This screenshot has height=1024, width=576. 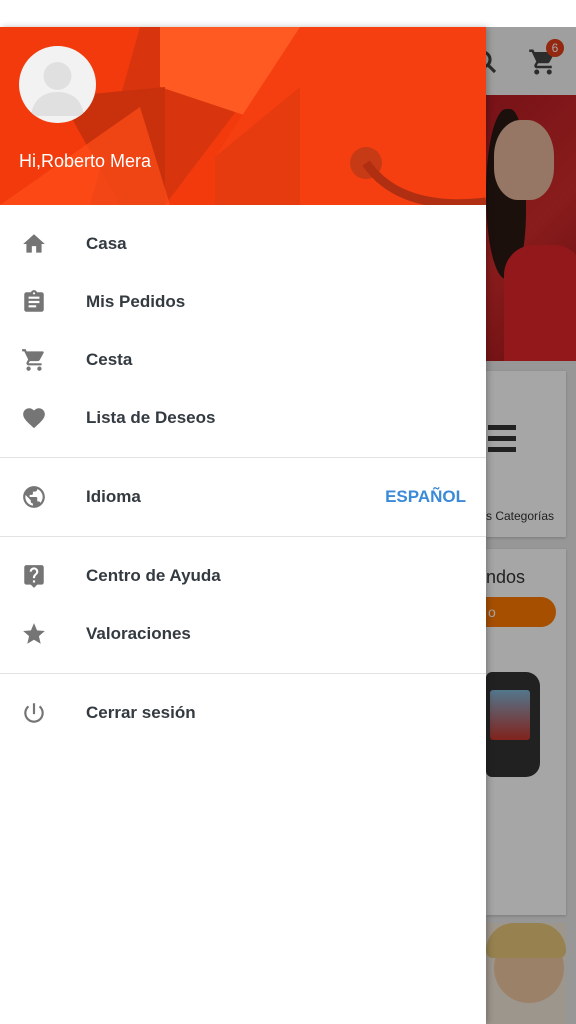 What do you see at coordinates (106, 243) in the screenshot?
I see `menu-item-label: Casa` at bounding box center [106, 243].